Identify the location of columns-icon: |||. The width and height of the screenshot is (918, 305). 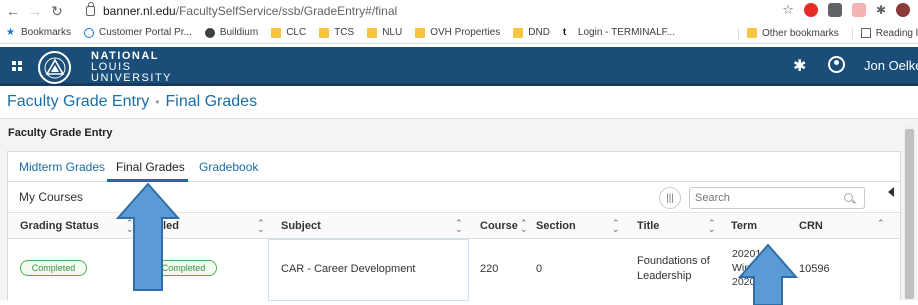
(670, 198).